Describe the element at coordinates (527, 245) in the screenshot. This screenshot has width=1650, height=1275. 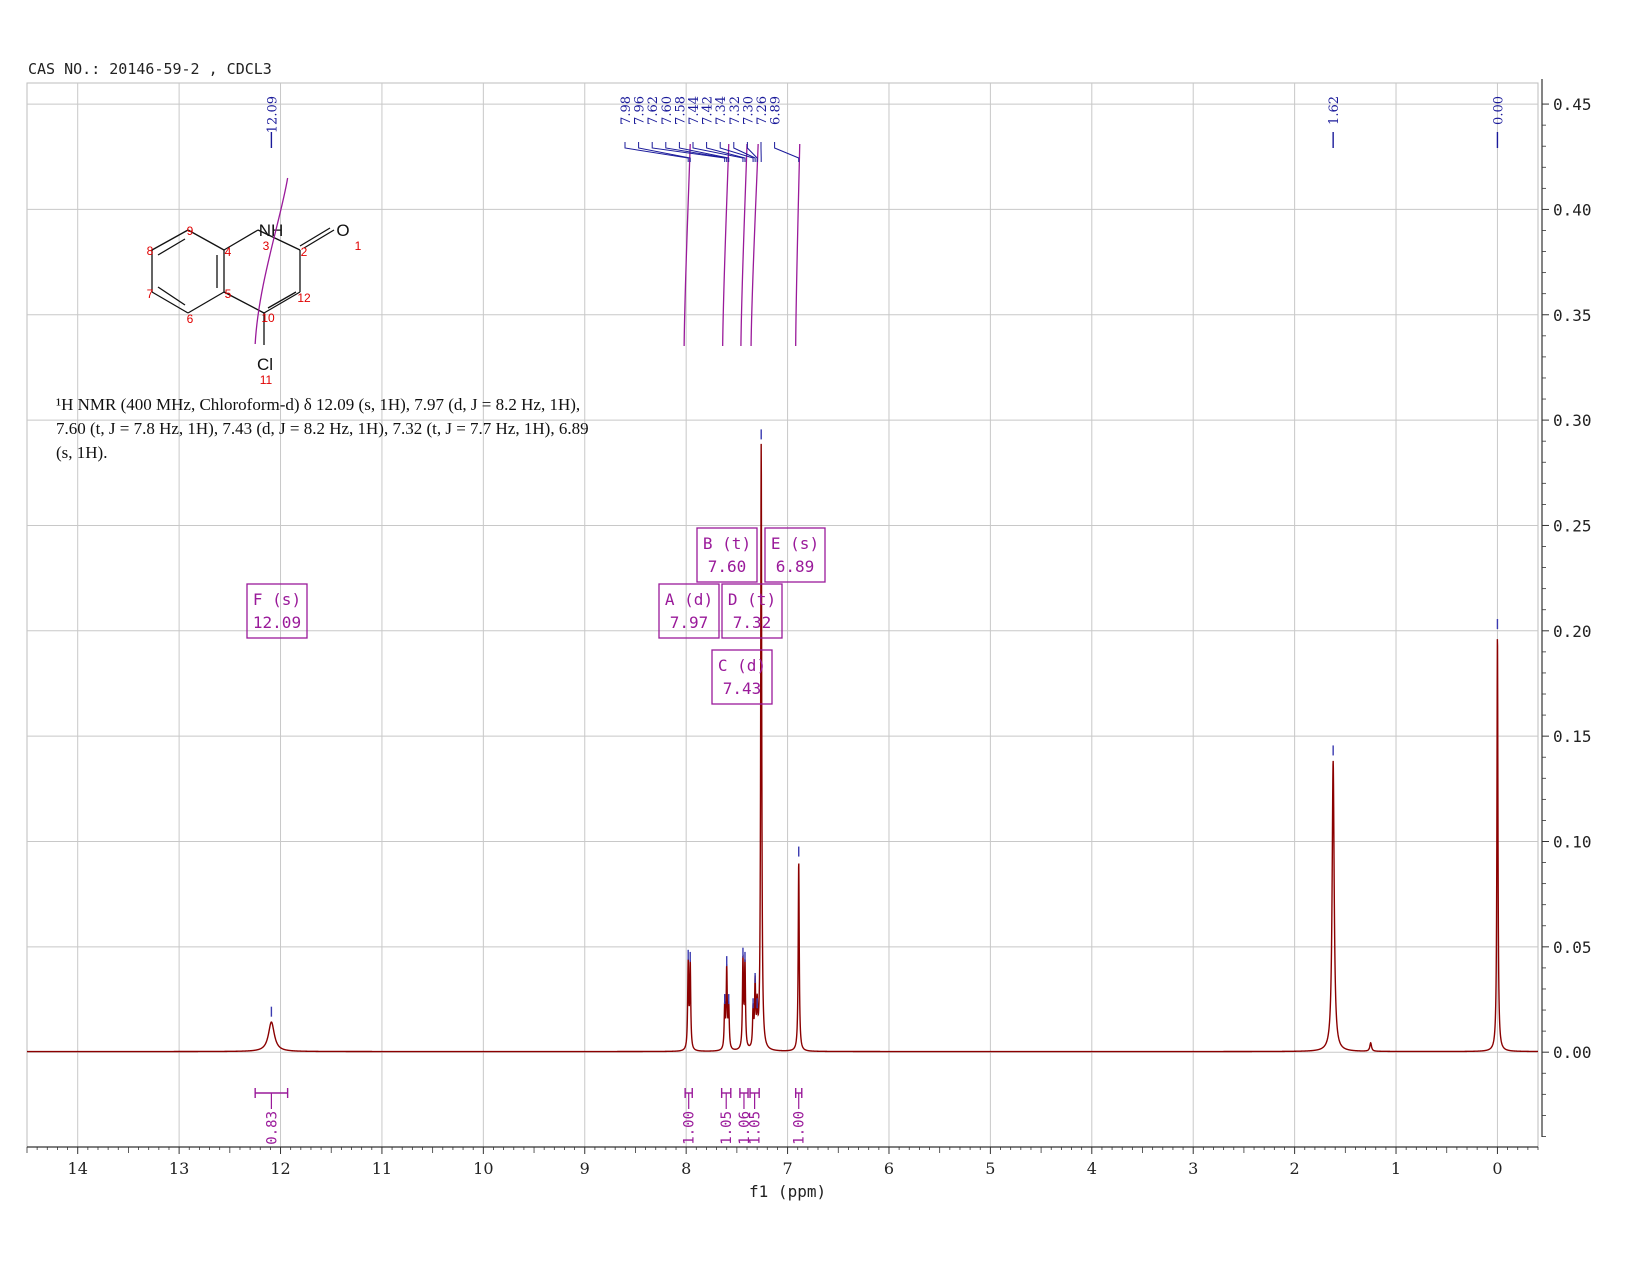
I see `integral-curves` at that location.